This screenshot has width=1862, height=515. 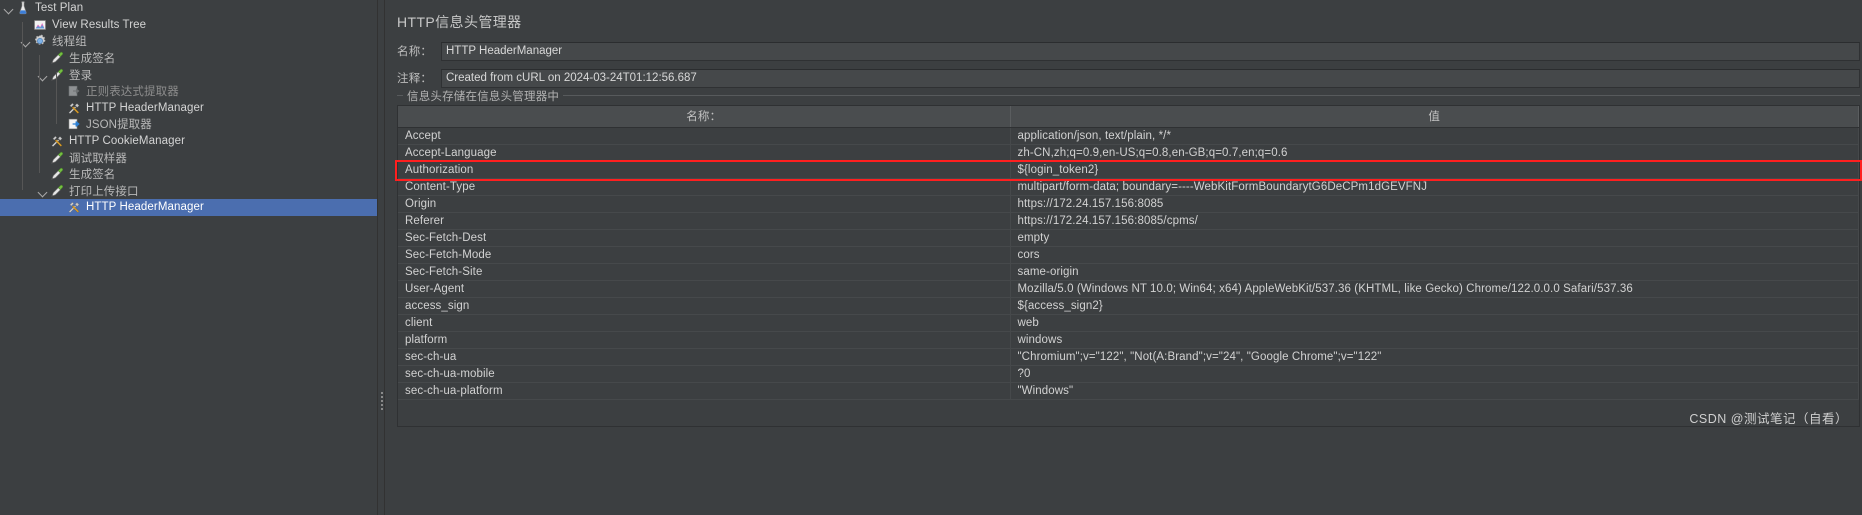 I want to click on header-value-cell: cors, so click(x=1434, y=255).